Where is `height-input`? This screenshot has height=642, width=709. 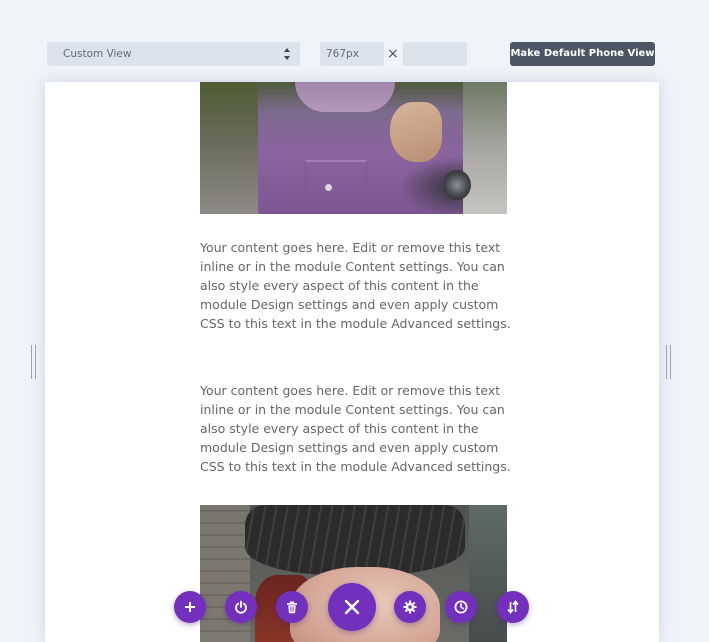
height-input is located at coordinates (435, 54).